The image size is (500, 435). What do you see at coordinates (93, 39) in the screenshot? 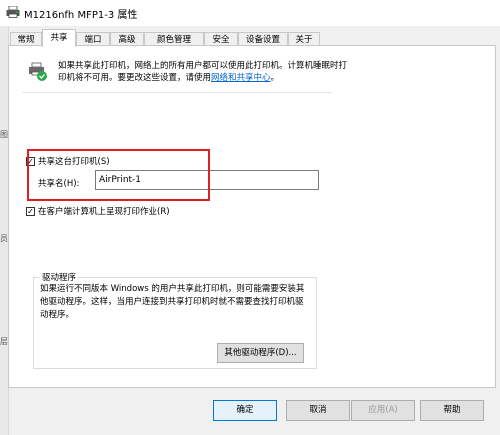
I see `tab-ports: 端口` at bounding box center [93, 39].